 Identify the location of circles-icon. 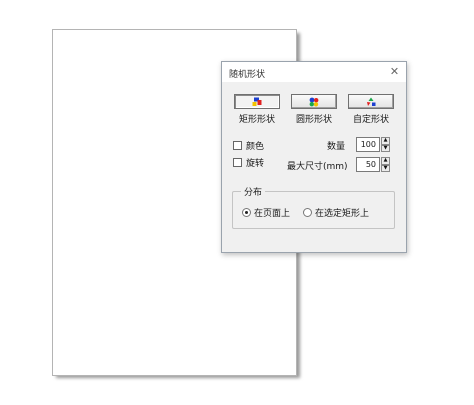
(314, 101).